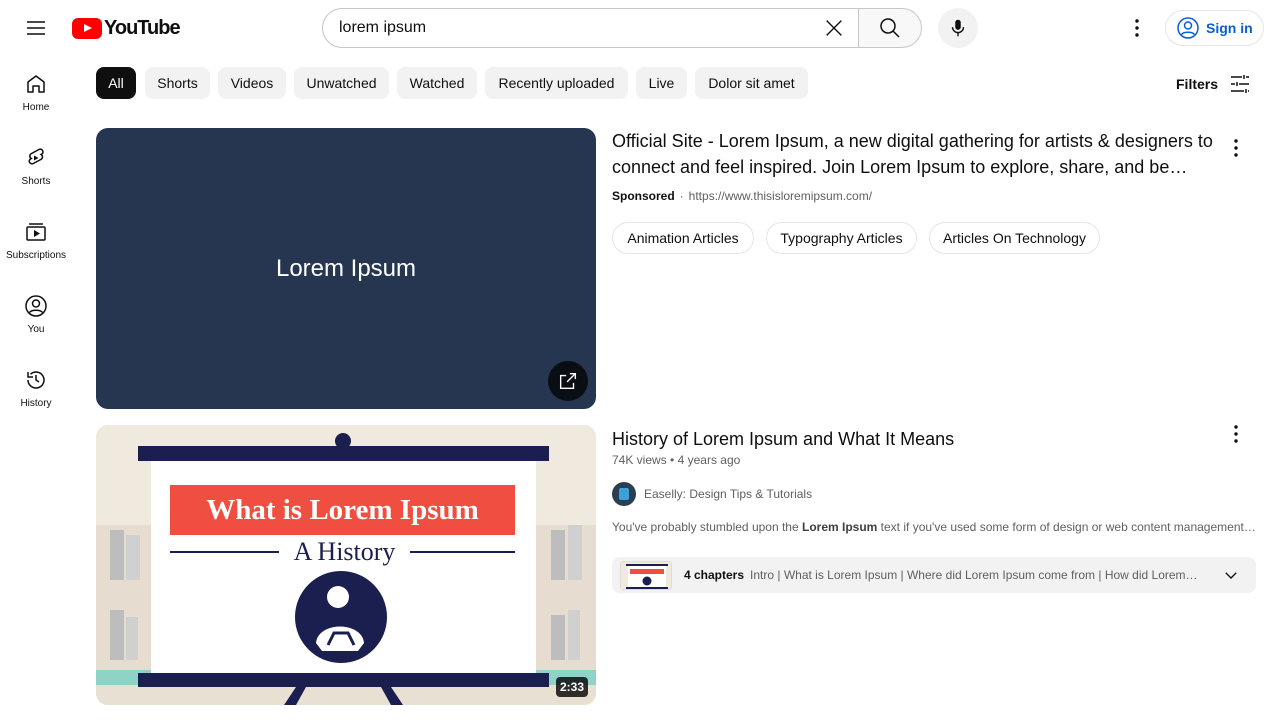 The image size is (1280, 720). What do you see at coordinates (341, 83) in the screenshot?
I see `chip-unwatched: Unwatched` at bounding box center [341, 83].